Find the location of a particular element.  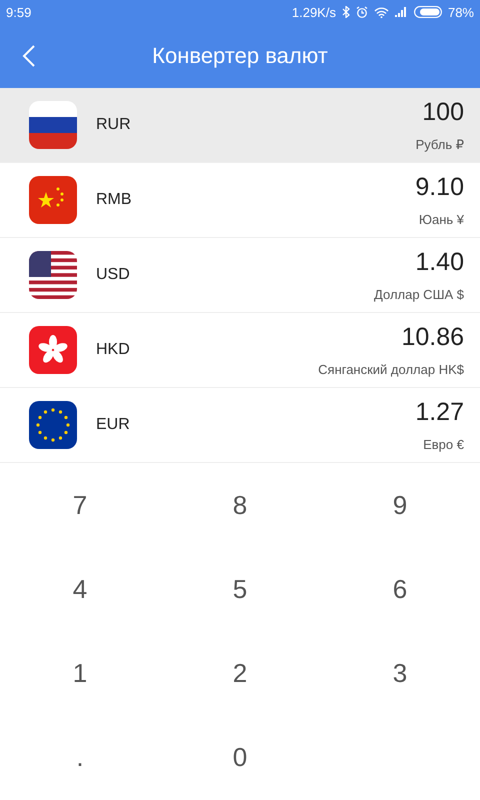

bluetooth-icon is located at coordinates (346, 12).